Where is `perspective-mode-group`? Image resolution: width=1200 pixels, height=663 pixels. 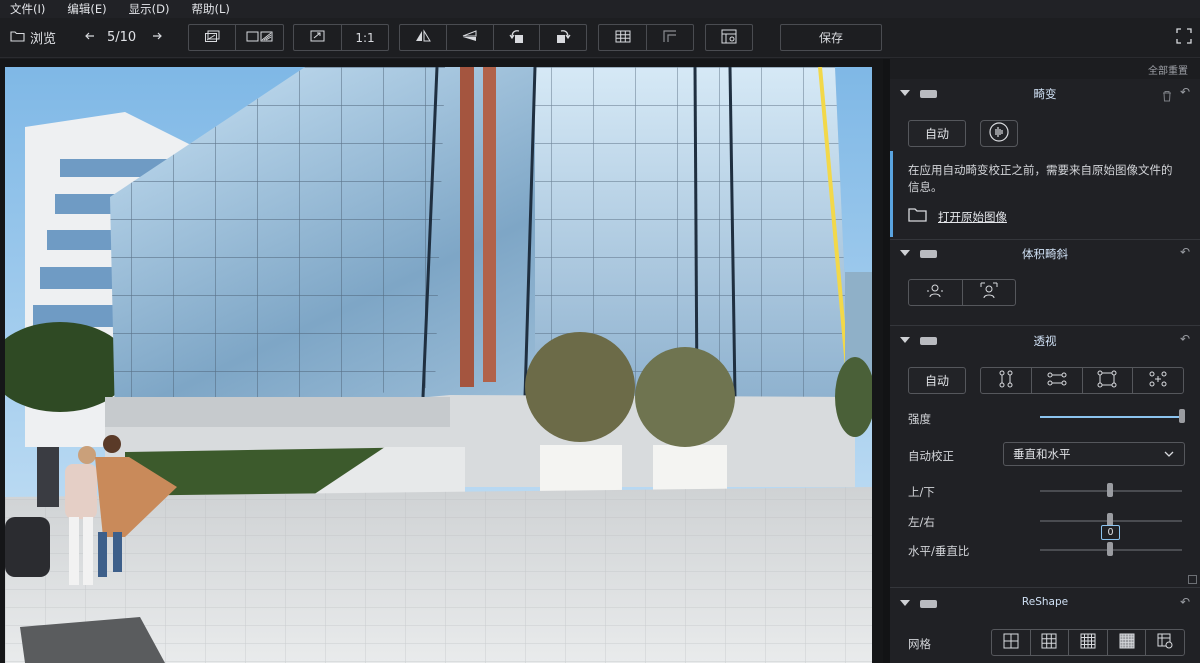 perspective-mode-group is located at coordinates (1082, 380).